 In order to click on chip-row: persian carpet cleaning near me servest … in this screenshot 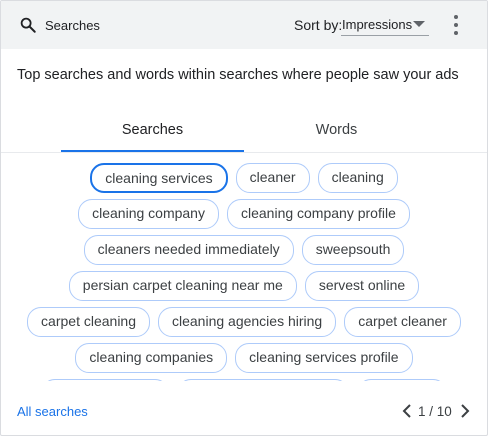, I will do `click(244, 289)`.